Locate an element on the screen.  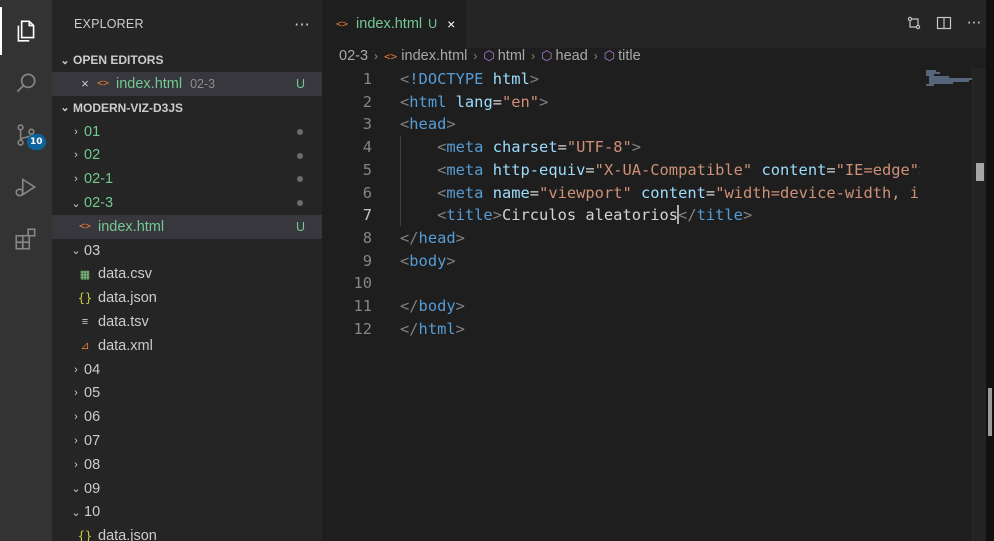
open-editor-folder: 02-3 is located at coordinates (203, 83).